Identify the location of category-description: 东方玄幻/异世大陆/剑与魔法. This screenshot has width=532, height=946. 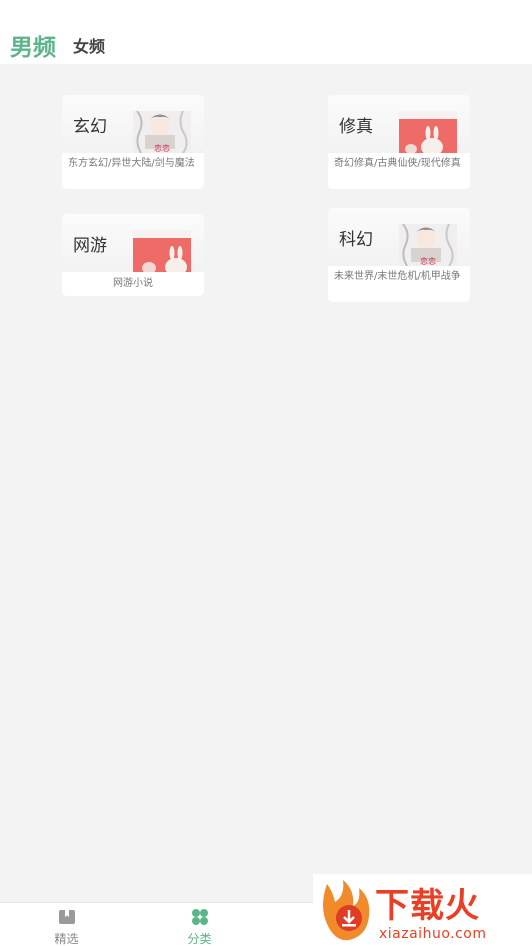
(131, 163).